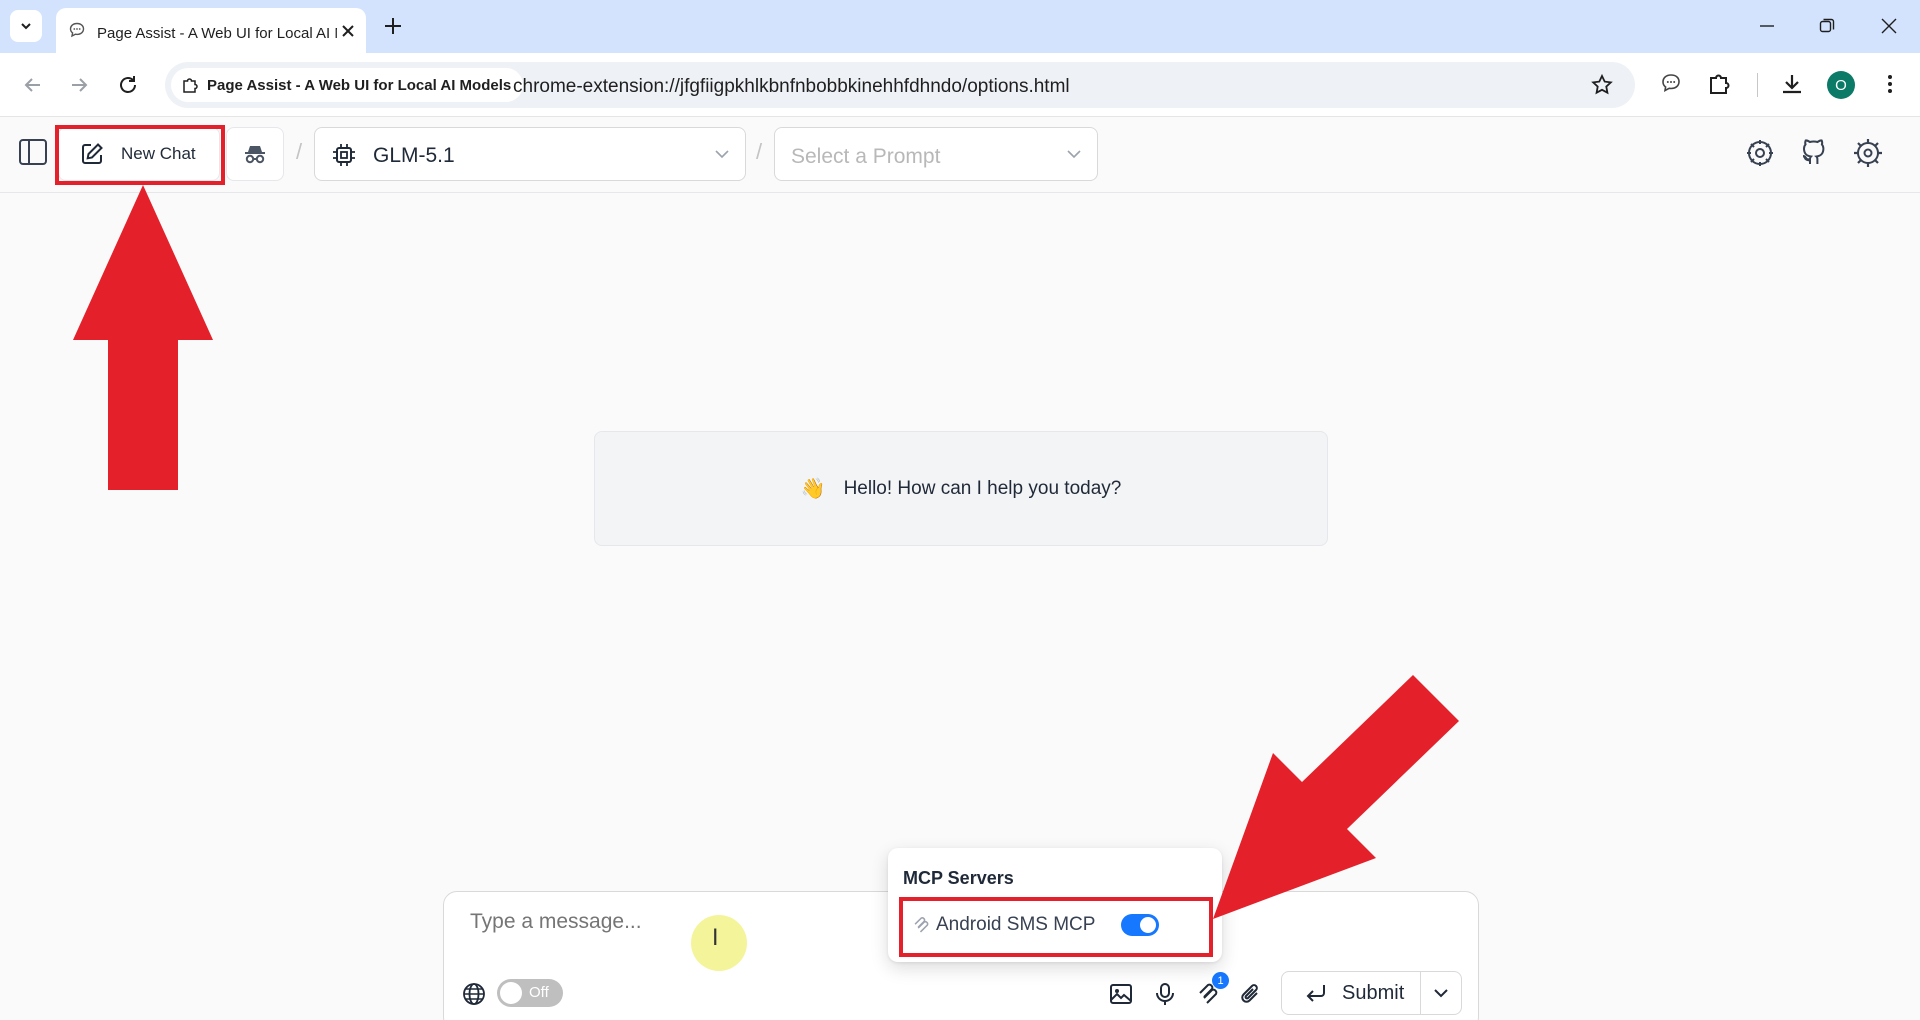  What do you see at coordinates (1602, 85) in the screenshot?
I see `bookmark-star-icon` at bounding box center [1602, 85].